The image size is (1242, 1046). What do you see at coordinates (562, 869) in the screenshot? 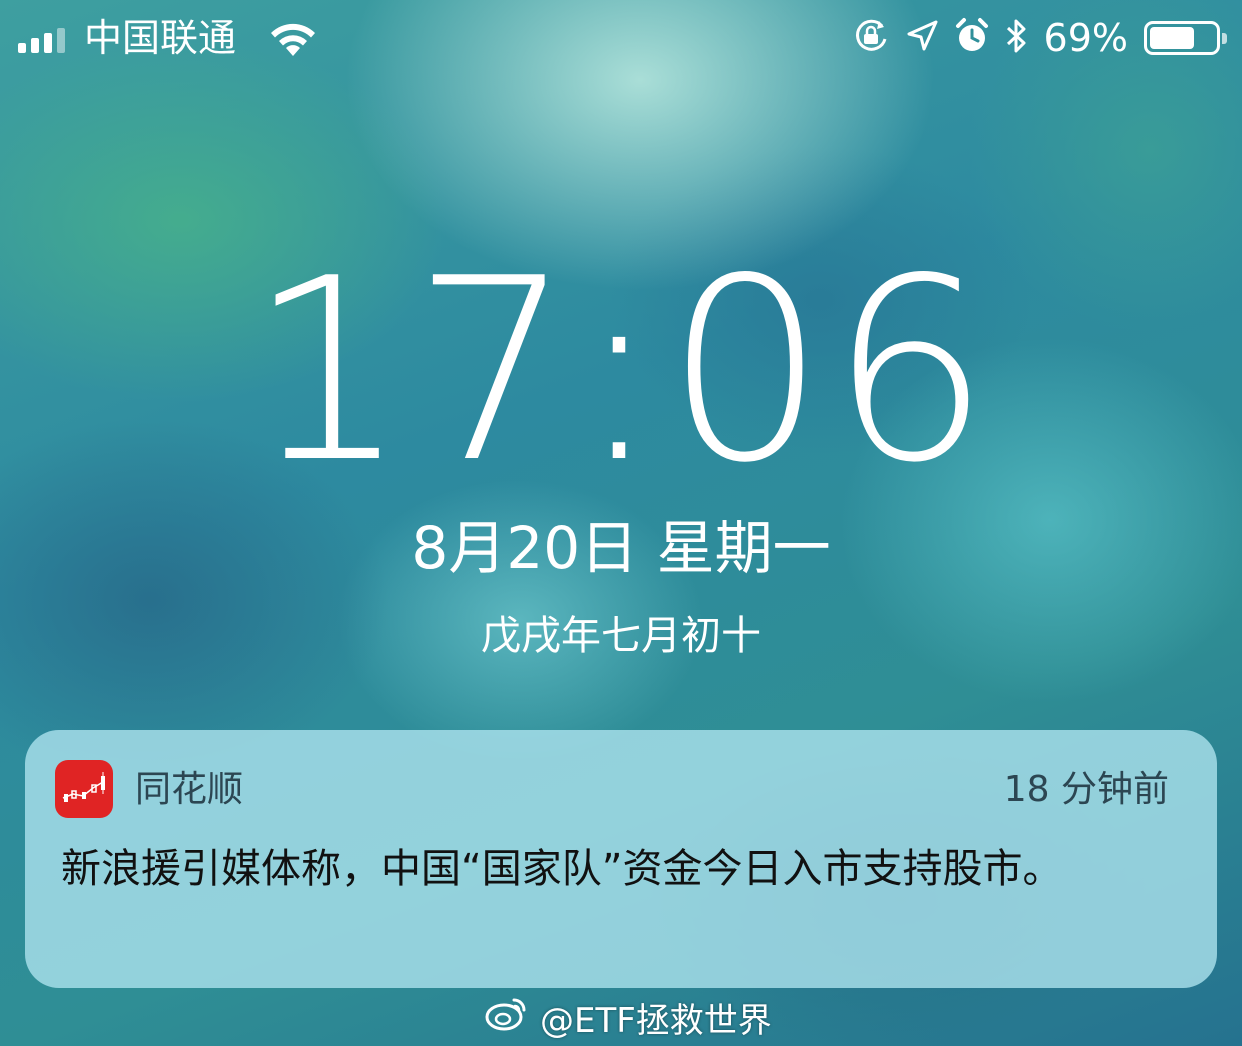
I see `notification-body: 新浪援引媒体称，中国“国家队”资金今日入市支持股市。` at bounding box center [562, 869].